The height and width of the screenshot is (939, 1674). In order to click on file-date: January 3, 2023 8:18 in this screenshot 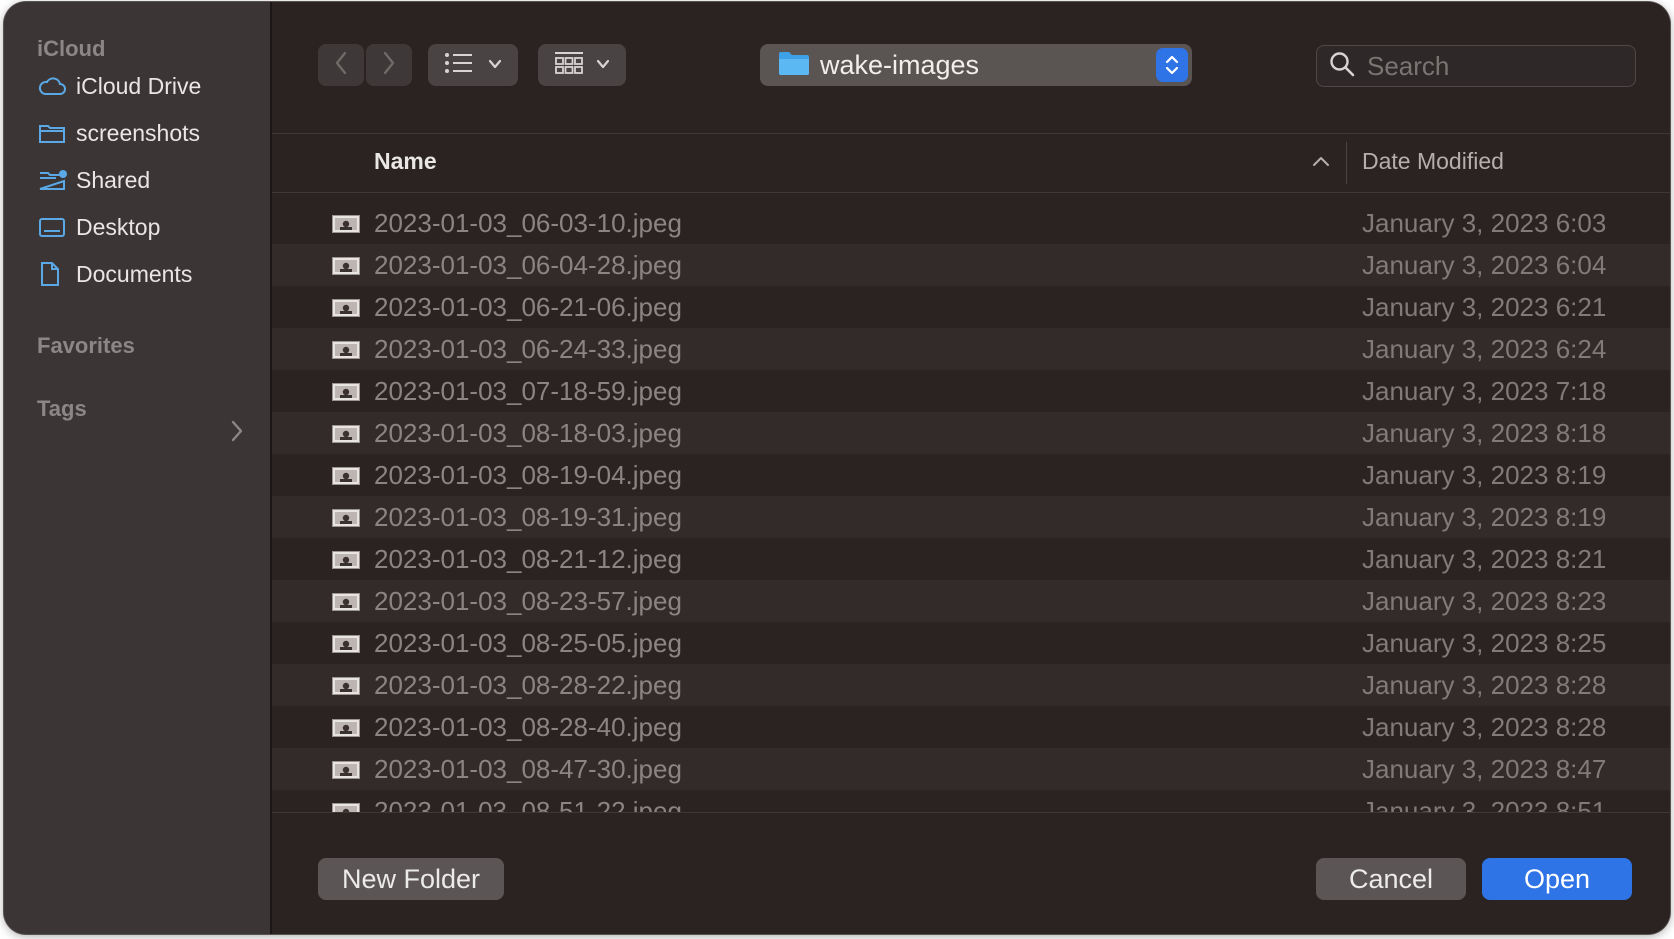, I will do `click(1484, 432)`.